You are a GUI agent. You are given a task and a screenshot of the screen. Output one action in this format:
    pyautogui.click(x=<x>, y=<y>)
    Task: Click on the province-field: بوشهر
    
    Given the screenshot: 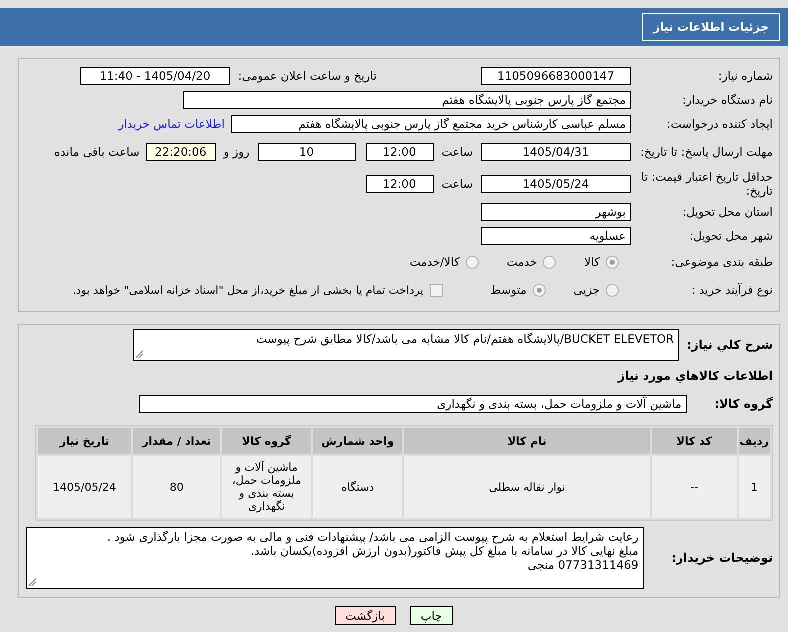 What is the action you would take?
    pyautogui.click(x=556, y=212)
    